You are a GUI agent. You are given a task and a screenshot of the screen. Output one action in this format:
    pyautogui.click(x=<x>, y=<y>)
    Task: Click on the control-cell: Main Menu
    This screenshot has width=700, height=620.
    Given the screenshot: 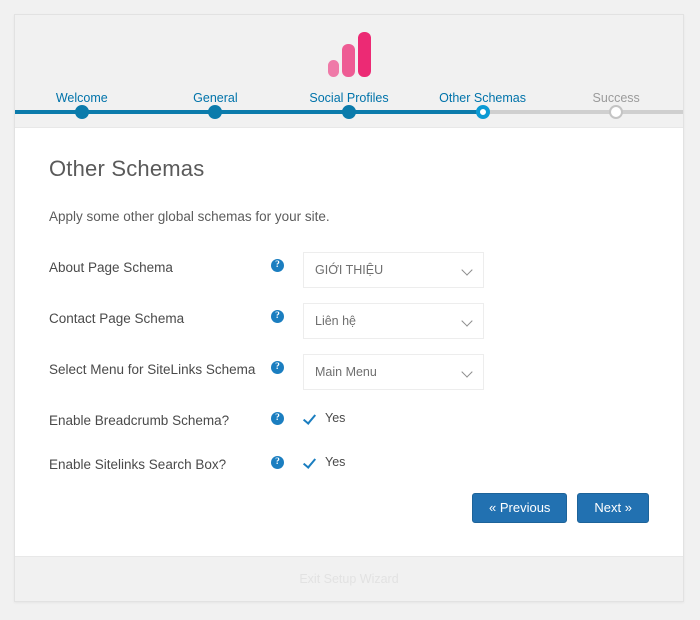 What is the action you would take?
    pyautogui.click(x=476, y=372)
    